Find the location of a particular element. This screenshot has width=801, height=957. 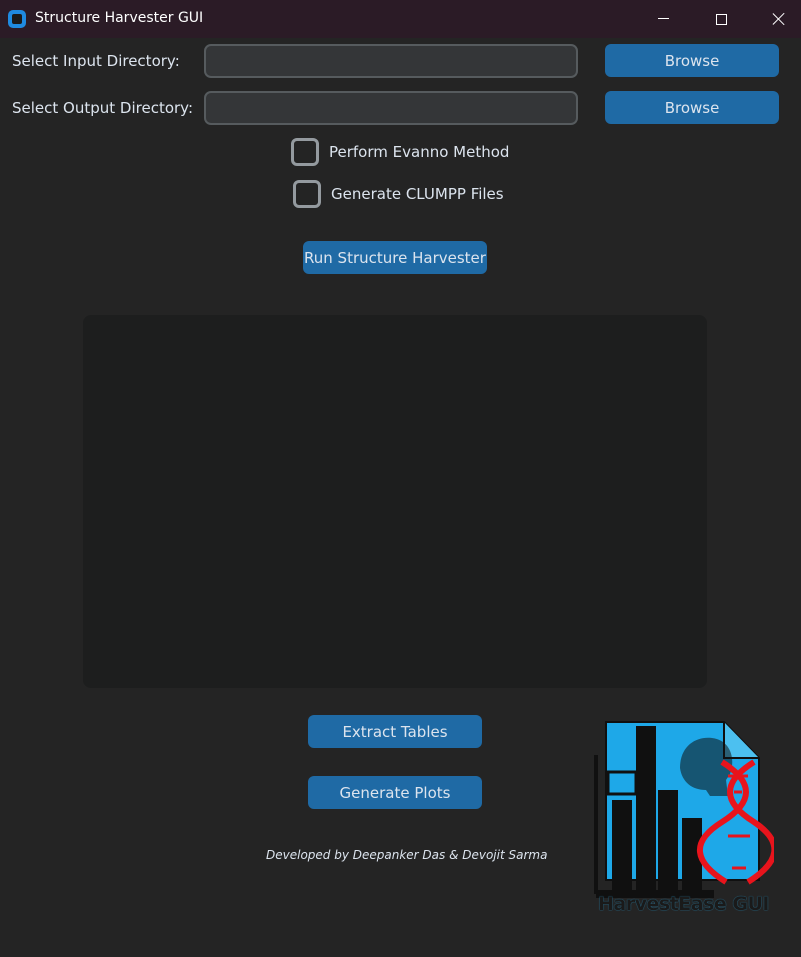

input-directory-field is located at coordinates (391, 61).